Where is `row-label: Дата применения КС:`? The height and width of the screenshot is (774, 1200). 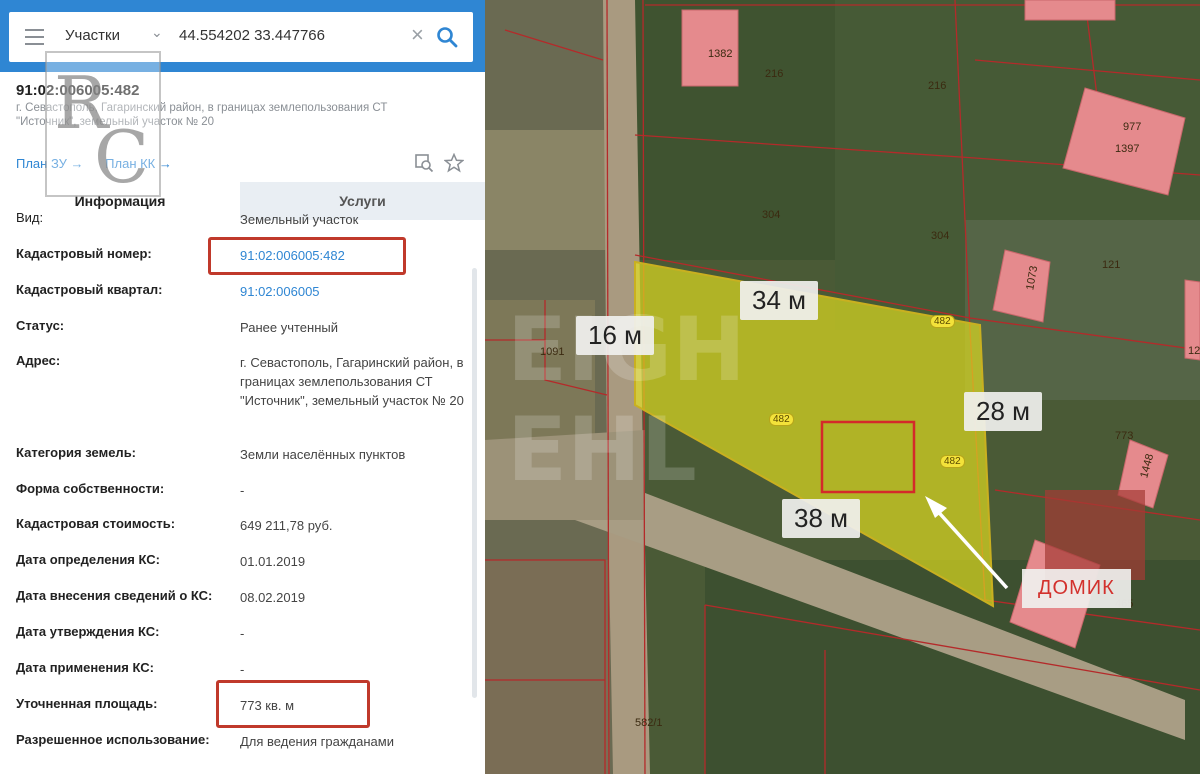
row-label: Дата применения КС: is located at coordinates (85, 667).